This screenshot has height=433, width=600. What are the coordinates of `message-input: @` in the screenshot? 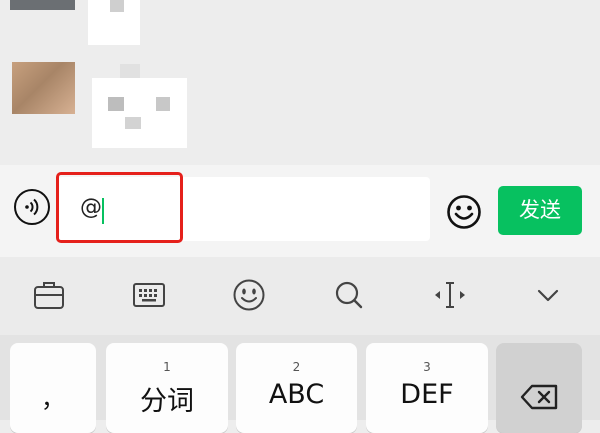 It's located at (244, 209).